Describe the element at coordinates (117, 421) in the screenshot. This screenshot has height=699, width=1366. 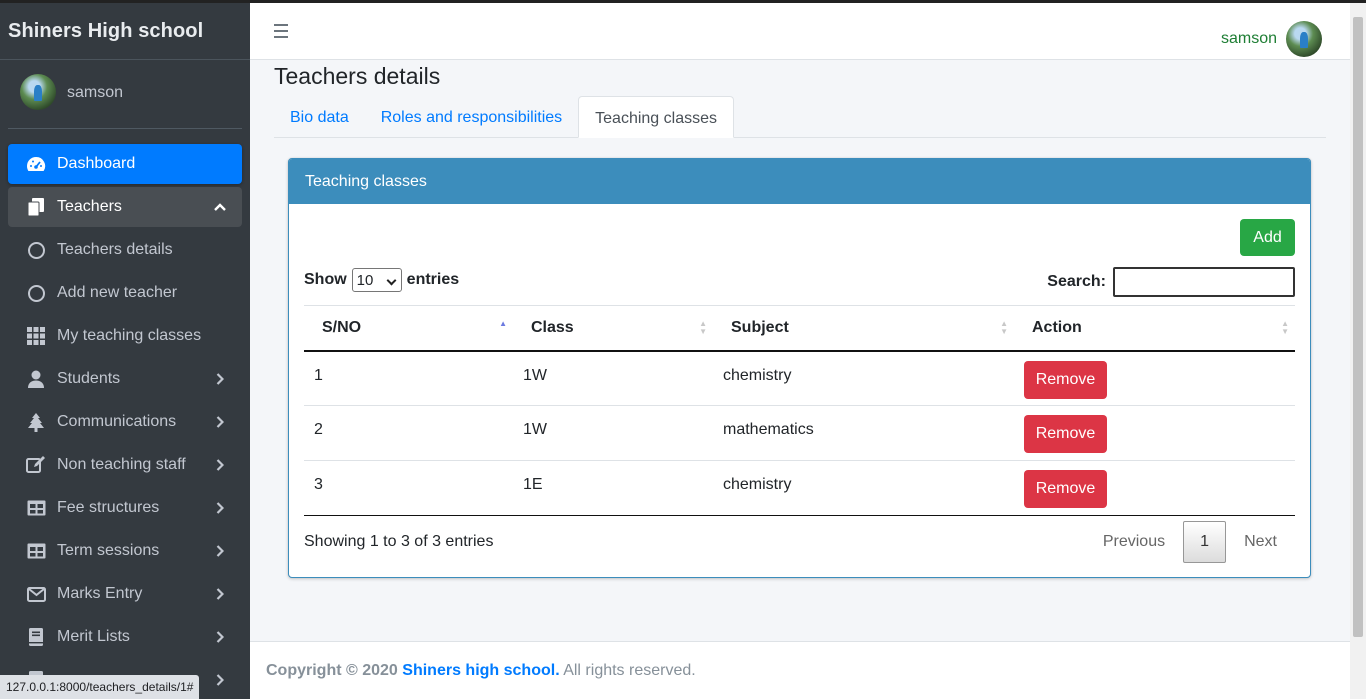
I see `sidebar-item-label: Communications` at that location.